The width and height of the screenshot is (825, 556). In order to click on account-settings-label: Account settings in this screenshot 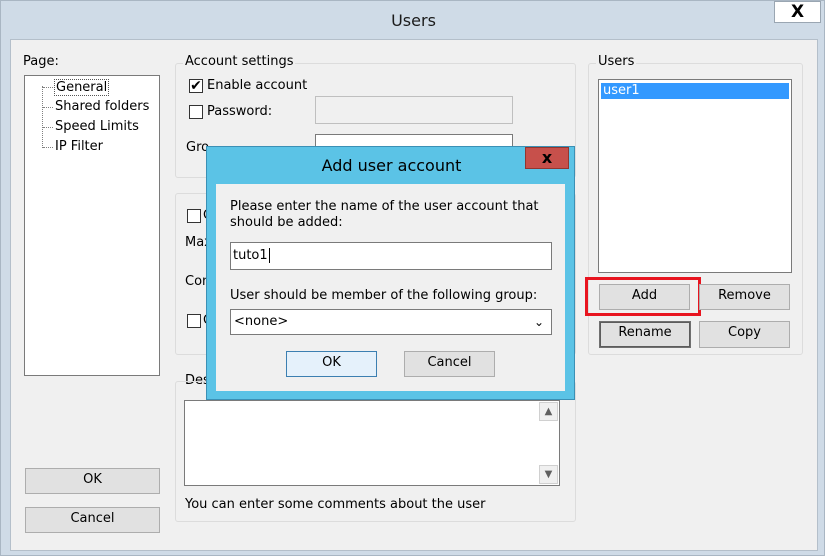, I will do `click(239, 61)`.